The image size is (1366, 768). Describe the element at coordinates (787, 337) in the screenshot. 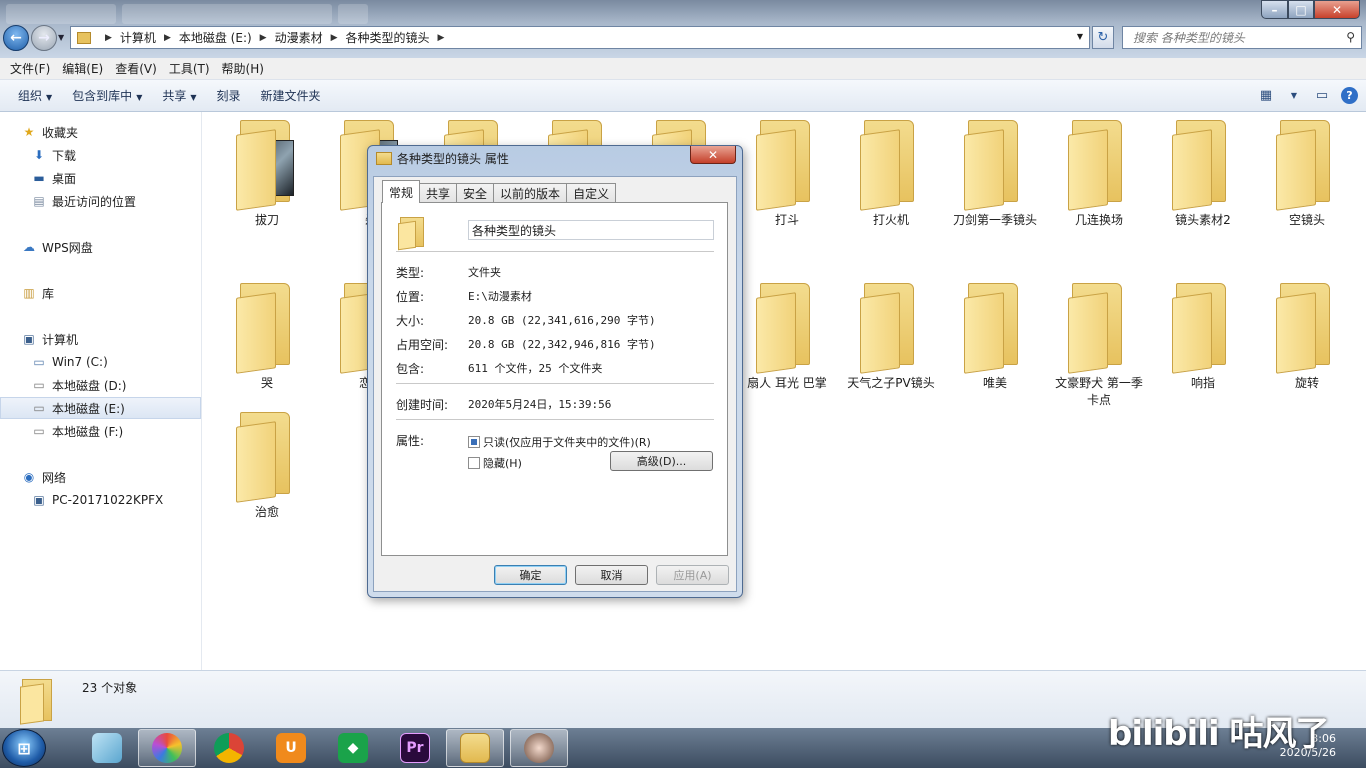

I see `folder-item: 扇人 耳光 巴掌` at that location.